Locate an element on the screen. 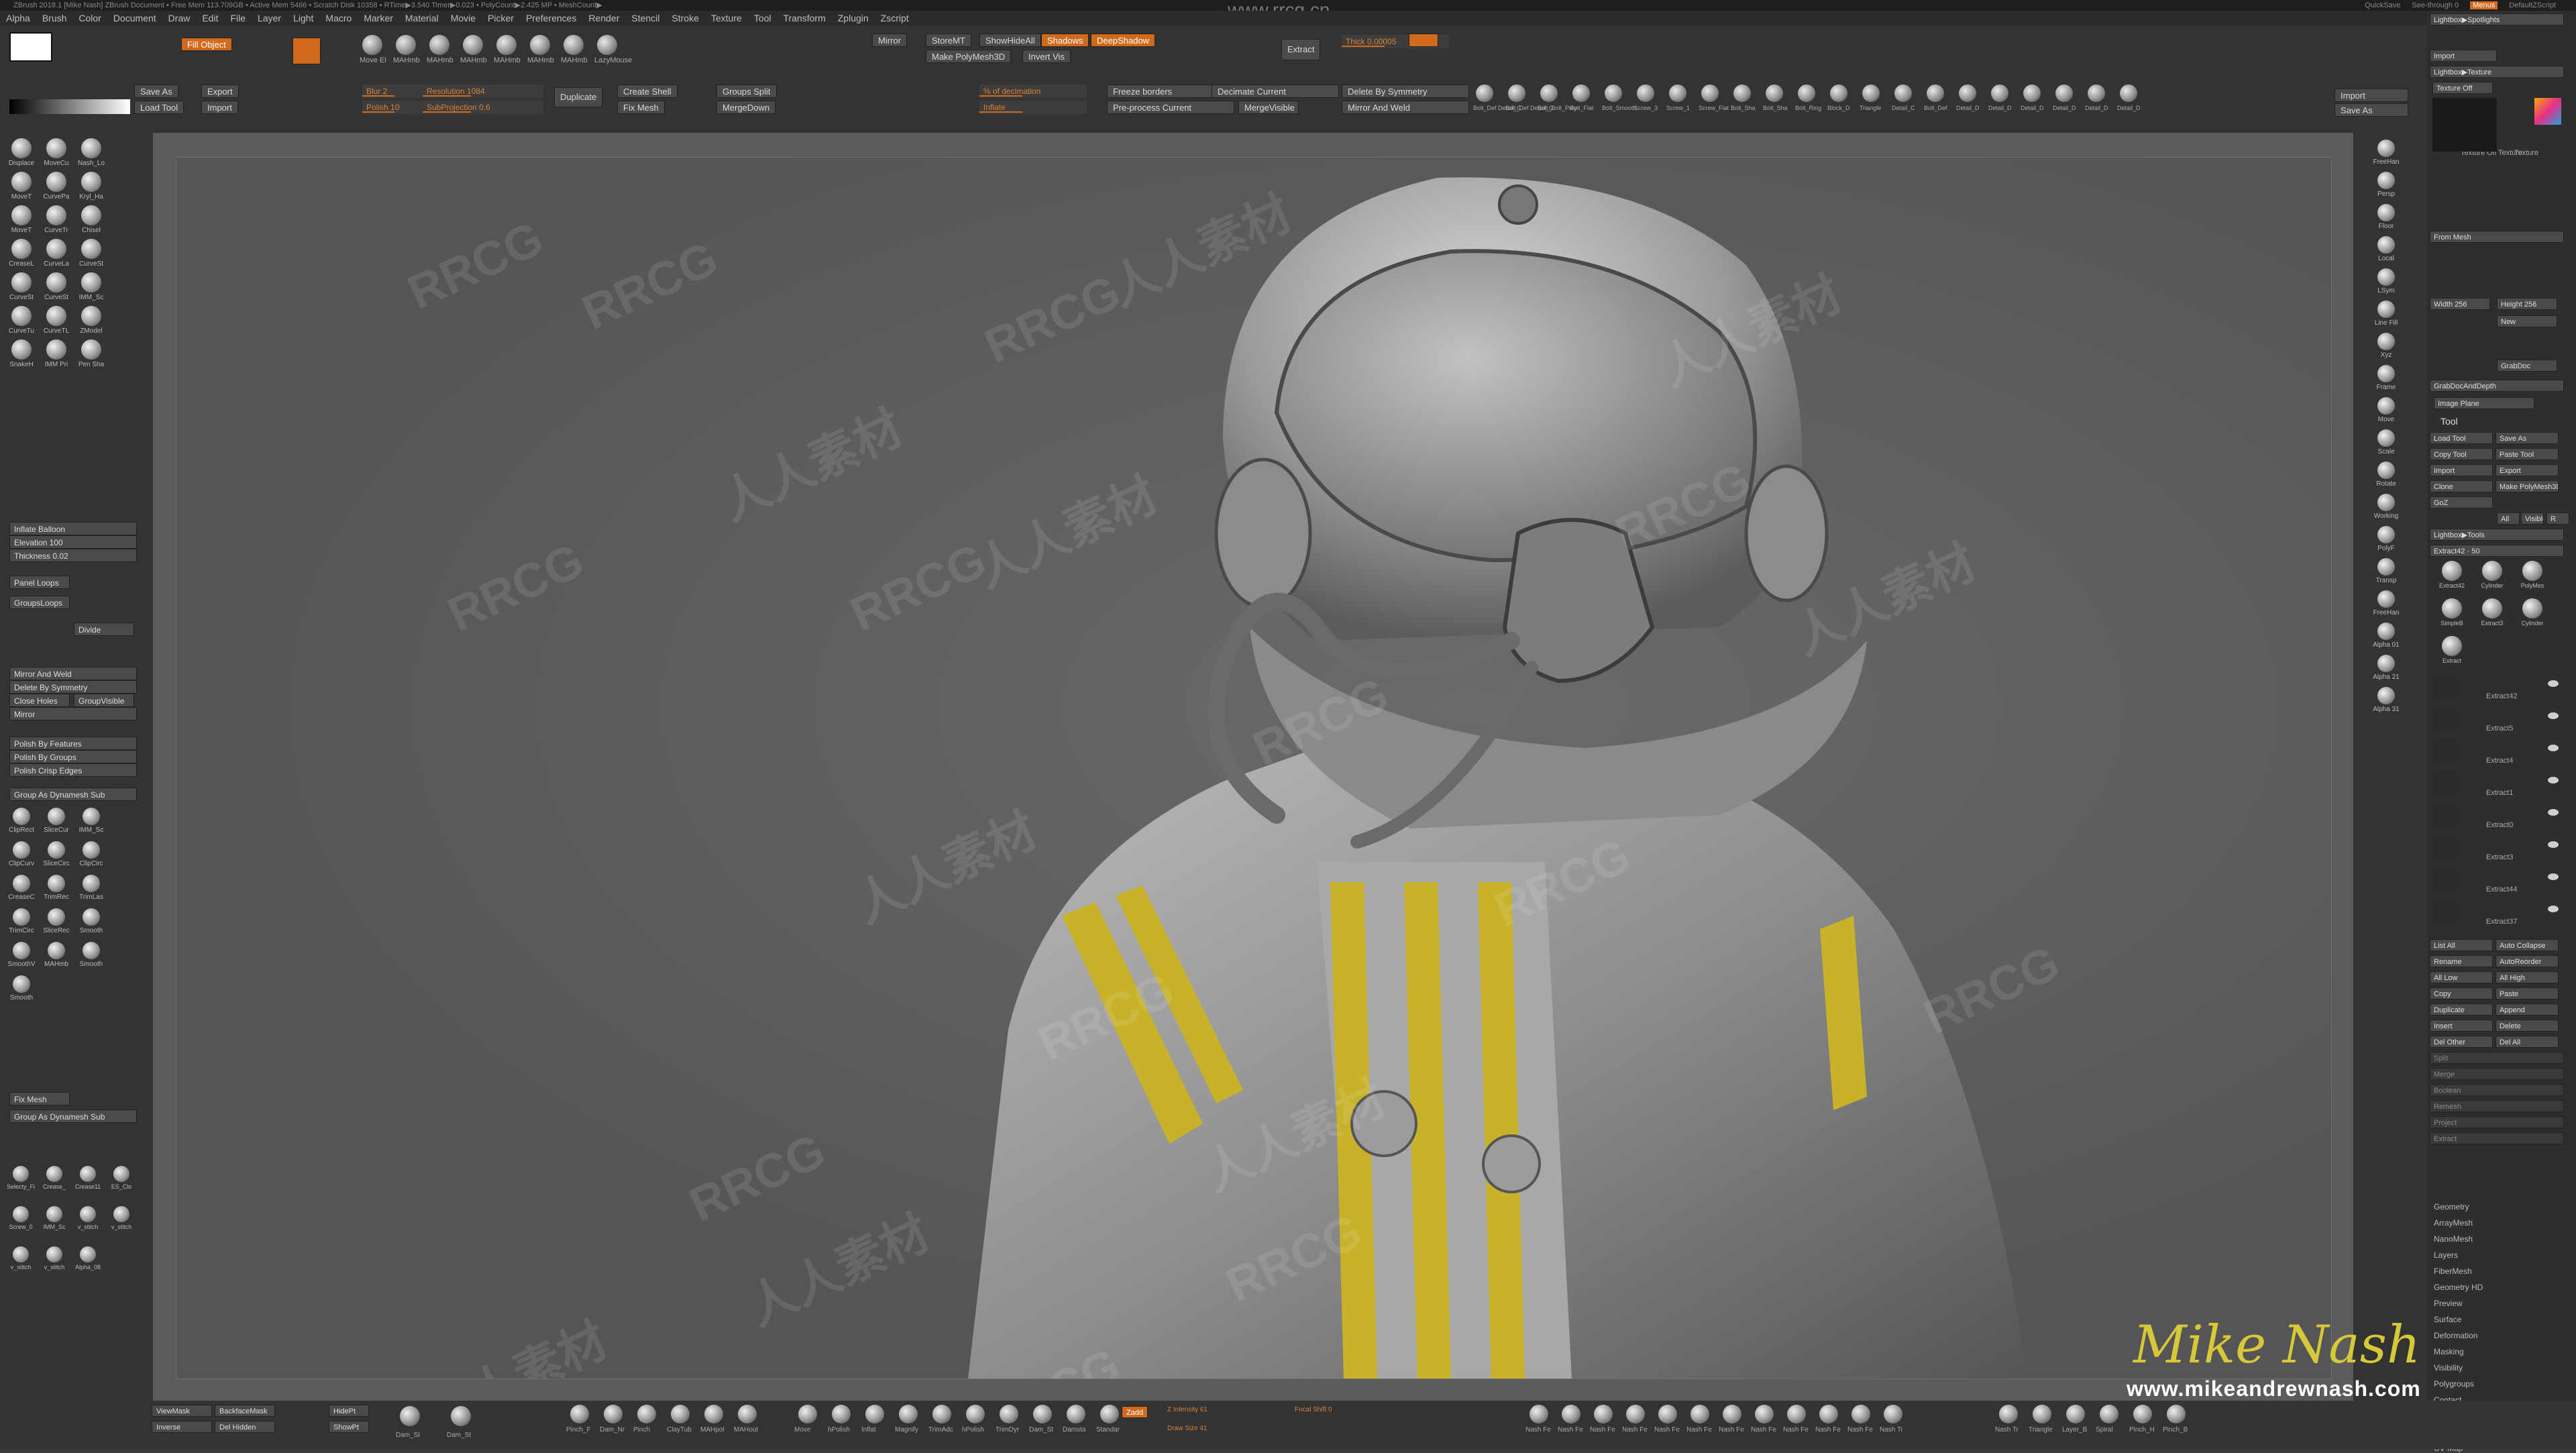 This screenshot has height=1453, width=2576. mergedown-button: MergeDown is located at coordinates (746, 108).